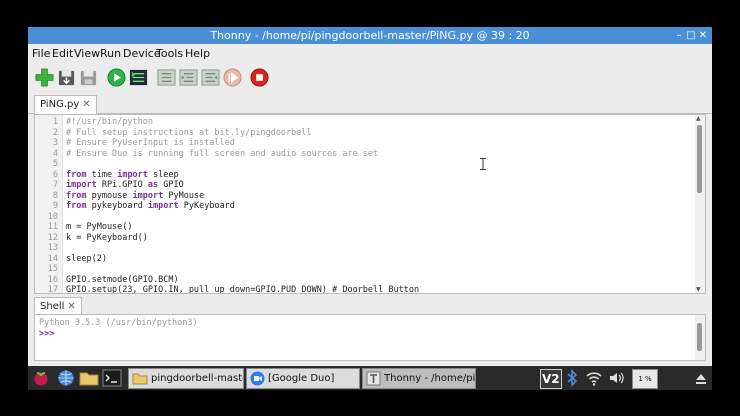 The image size is (740, 416). I want to click on code-token: RPi.GPIO, so click(122, 185).